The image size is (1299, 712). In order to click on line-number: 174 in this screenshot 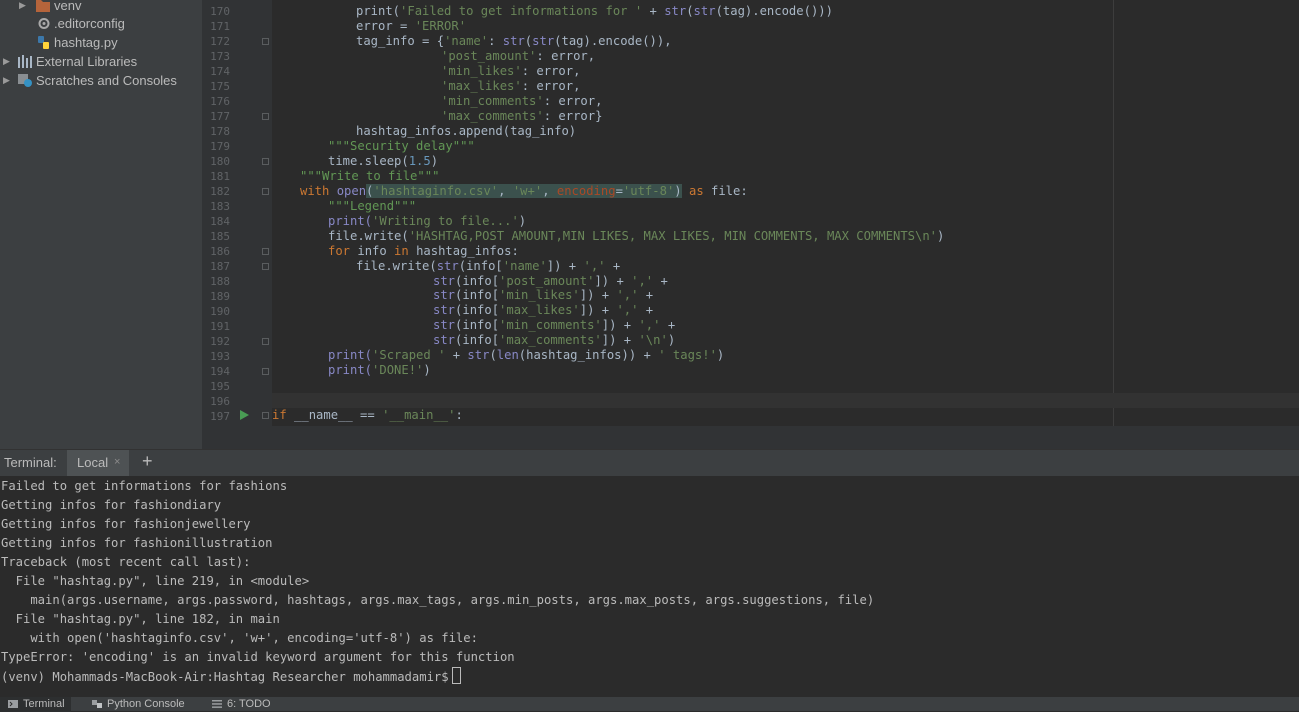, I will do `click(220, 71)`.